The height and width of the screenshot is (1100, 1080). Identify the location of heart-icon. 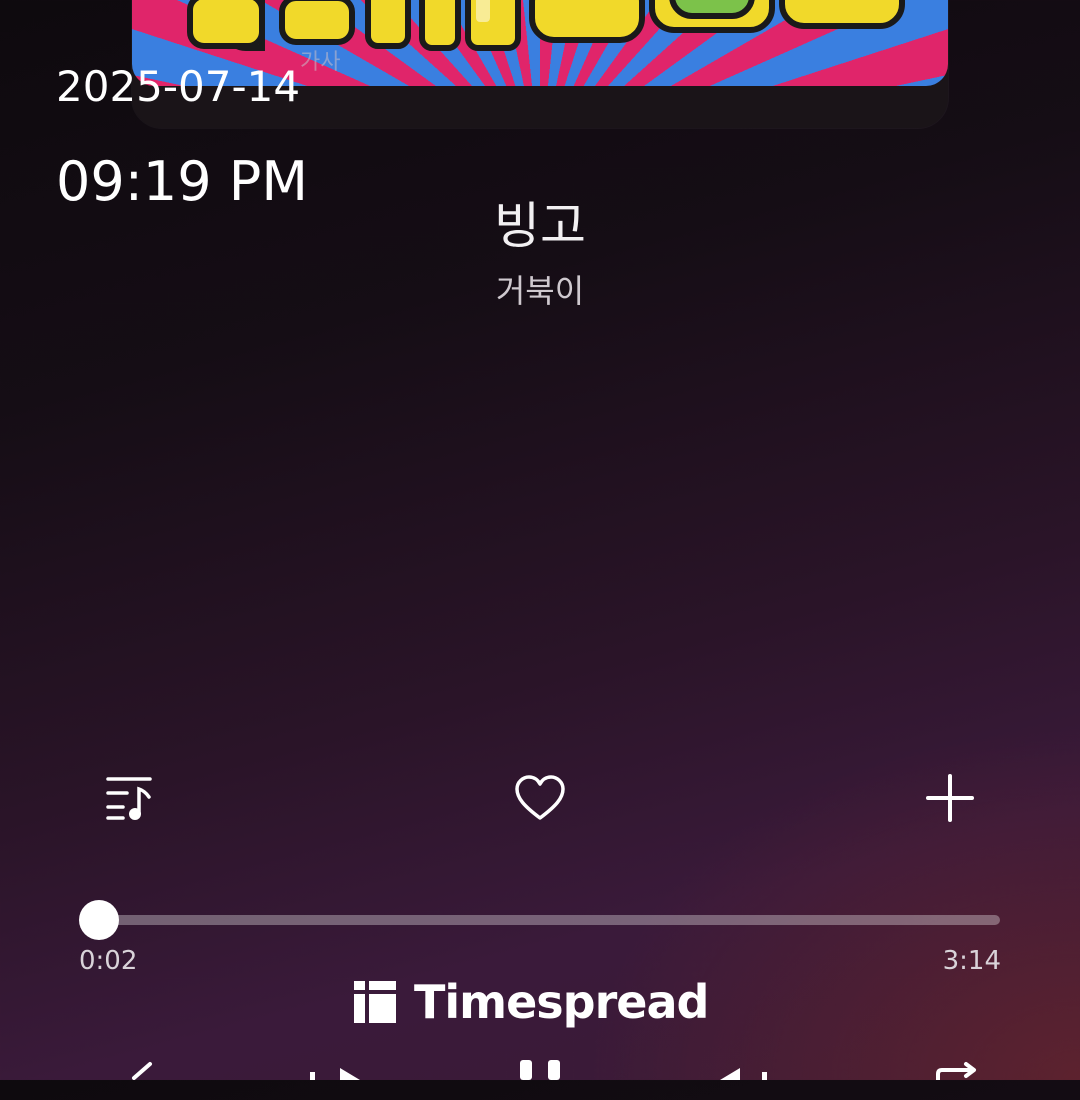
(540, 797).